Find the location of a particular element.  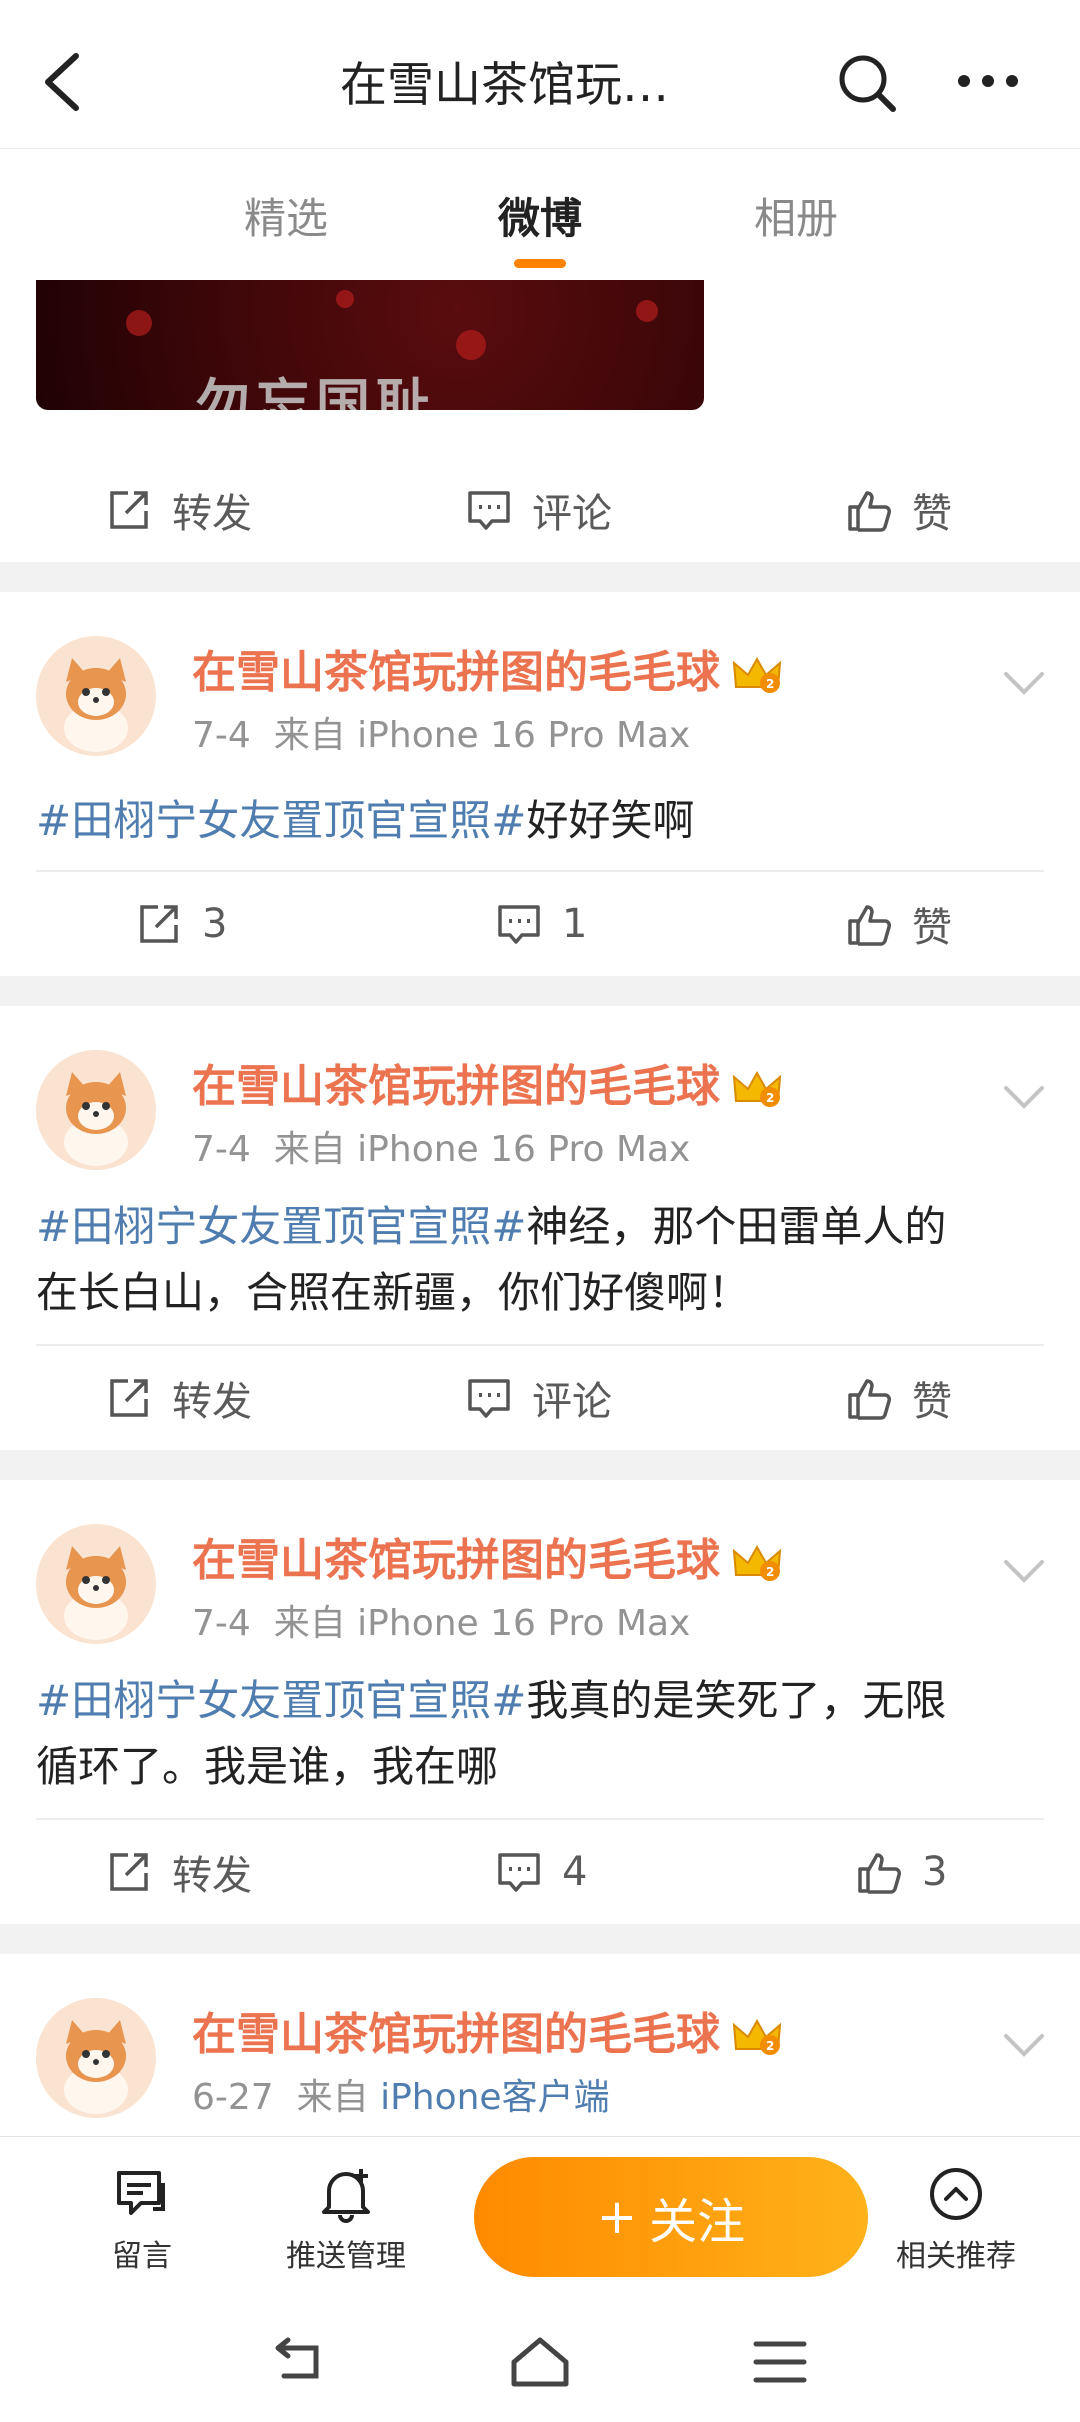

message-icon is located at coordinates (141, 2193).